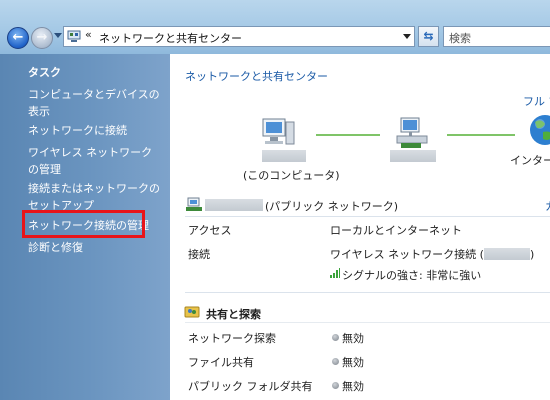 Image resolution: width=550 pixels, height=400 pixels. What do you see at coordinates (496, 36) in the screenshot?
I see `search-box: 検索` at bounding box center [496, 36].